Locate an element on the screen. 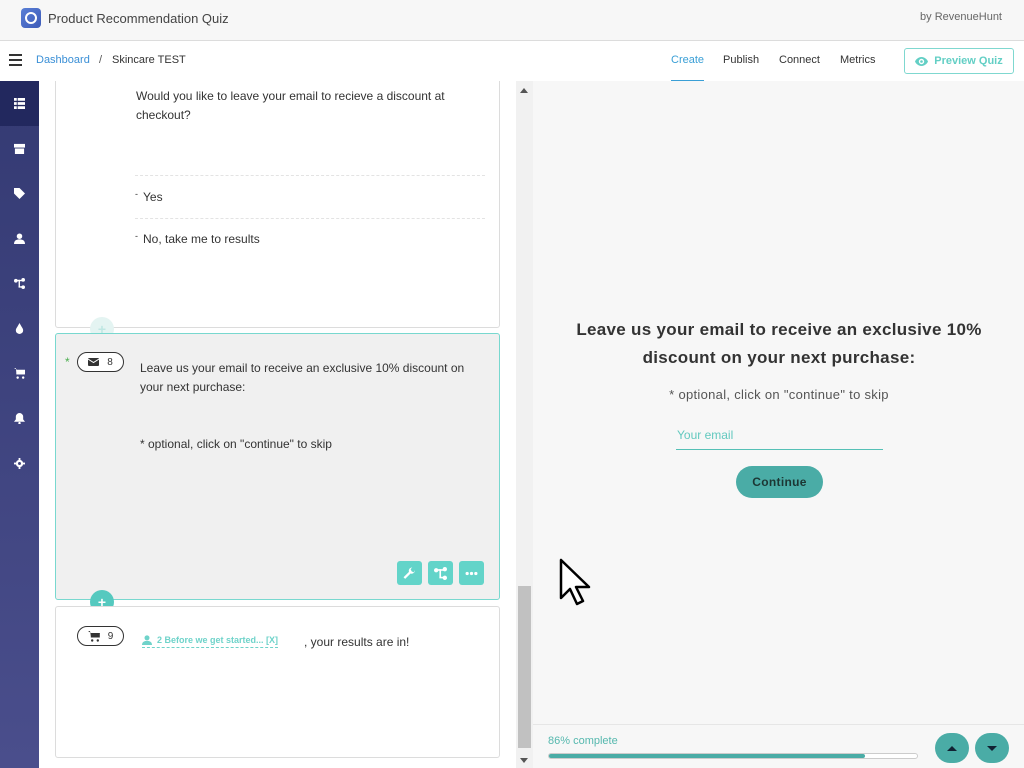  progress-label: 86% complete is located at coordinates (583, 741).